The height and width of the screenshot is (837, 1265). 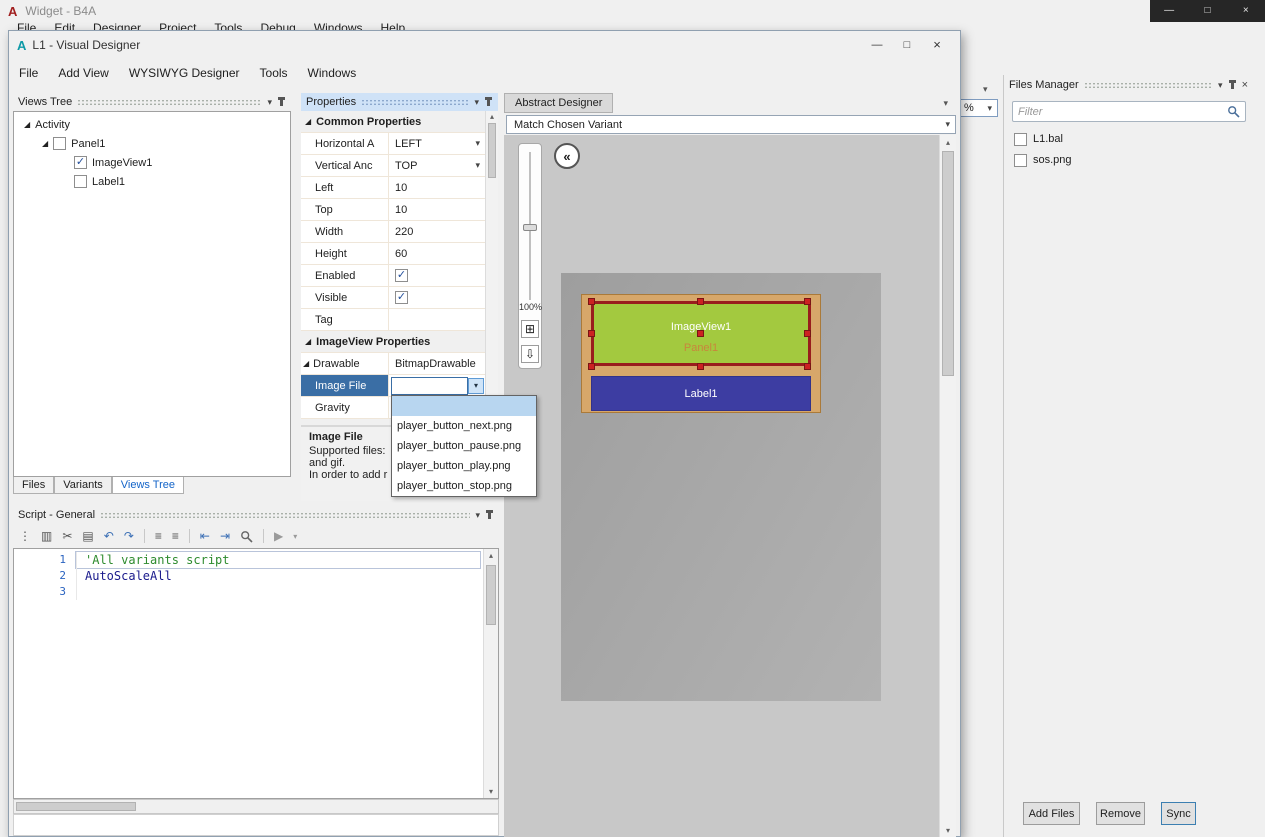 I want to click on resize-handle-br, so click(x=807, y=366).